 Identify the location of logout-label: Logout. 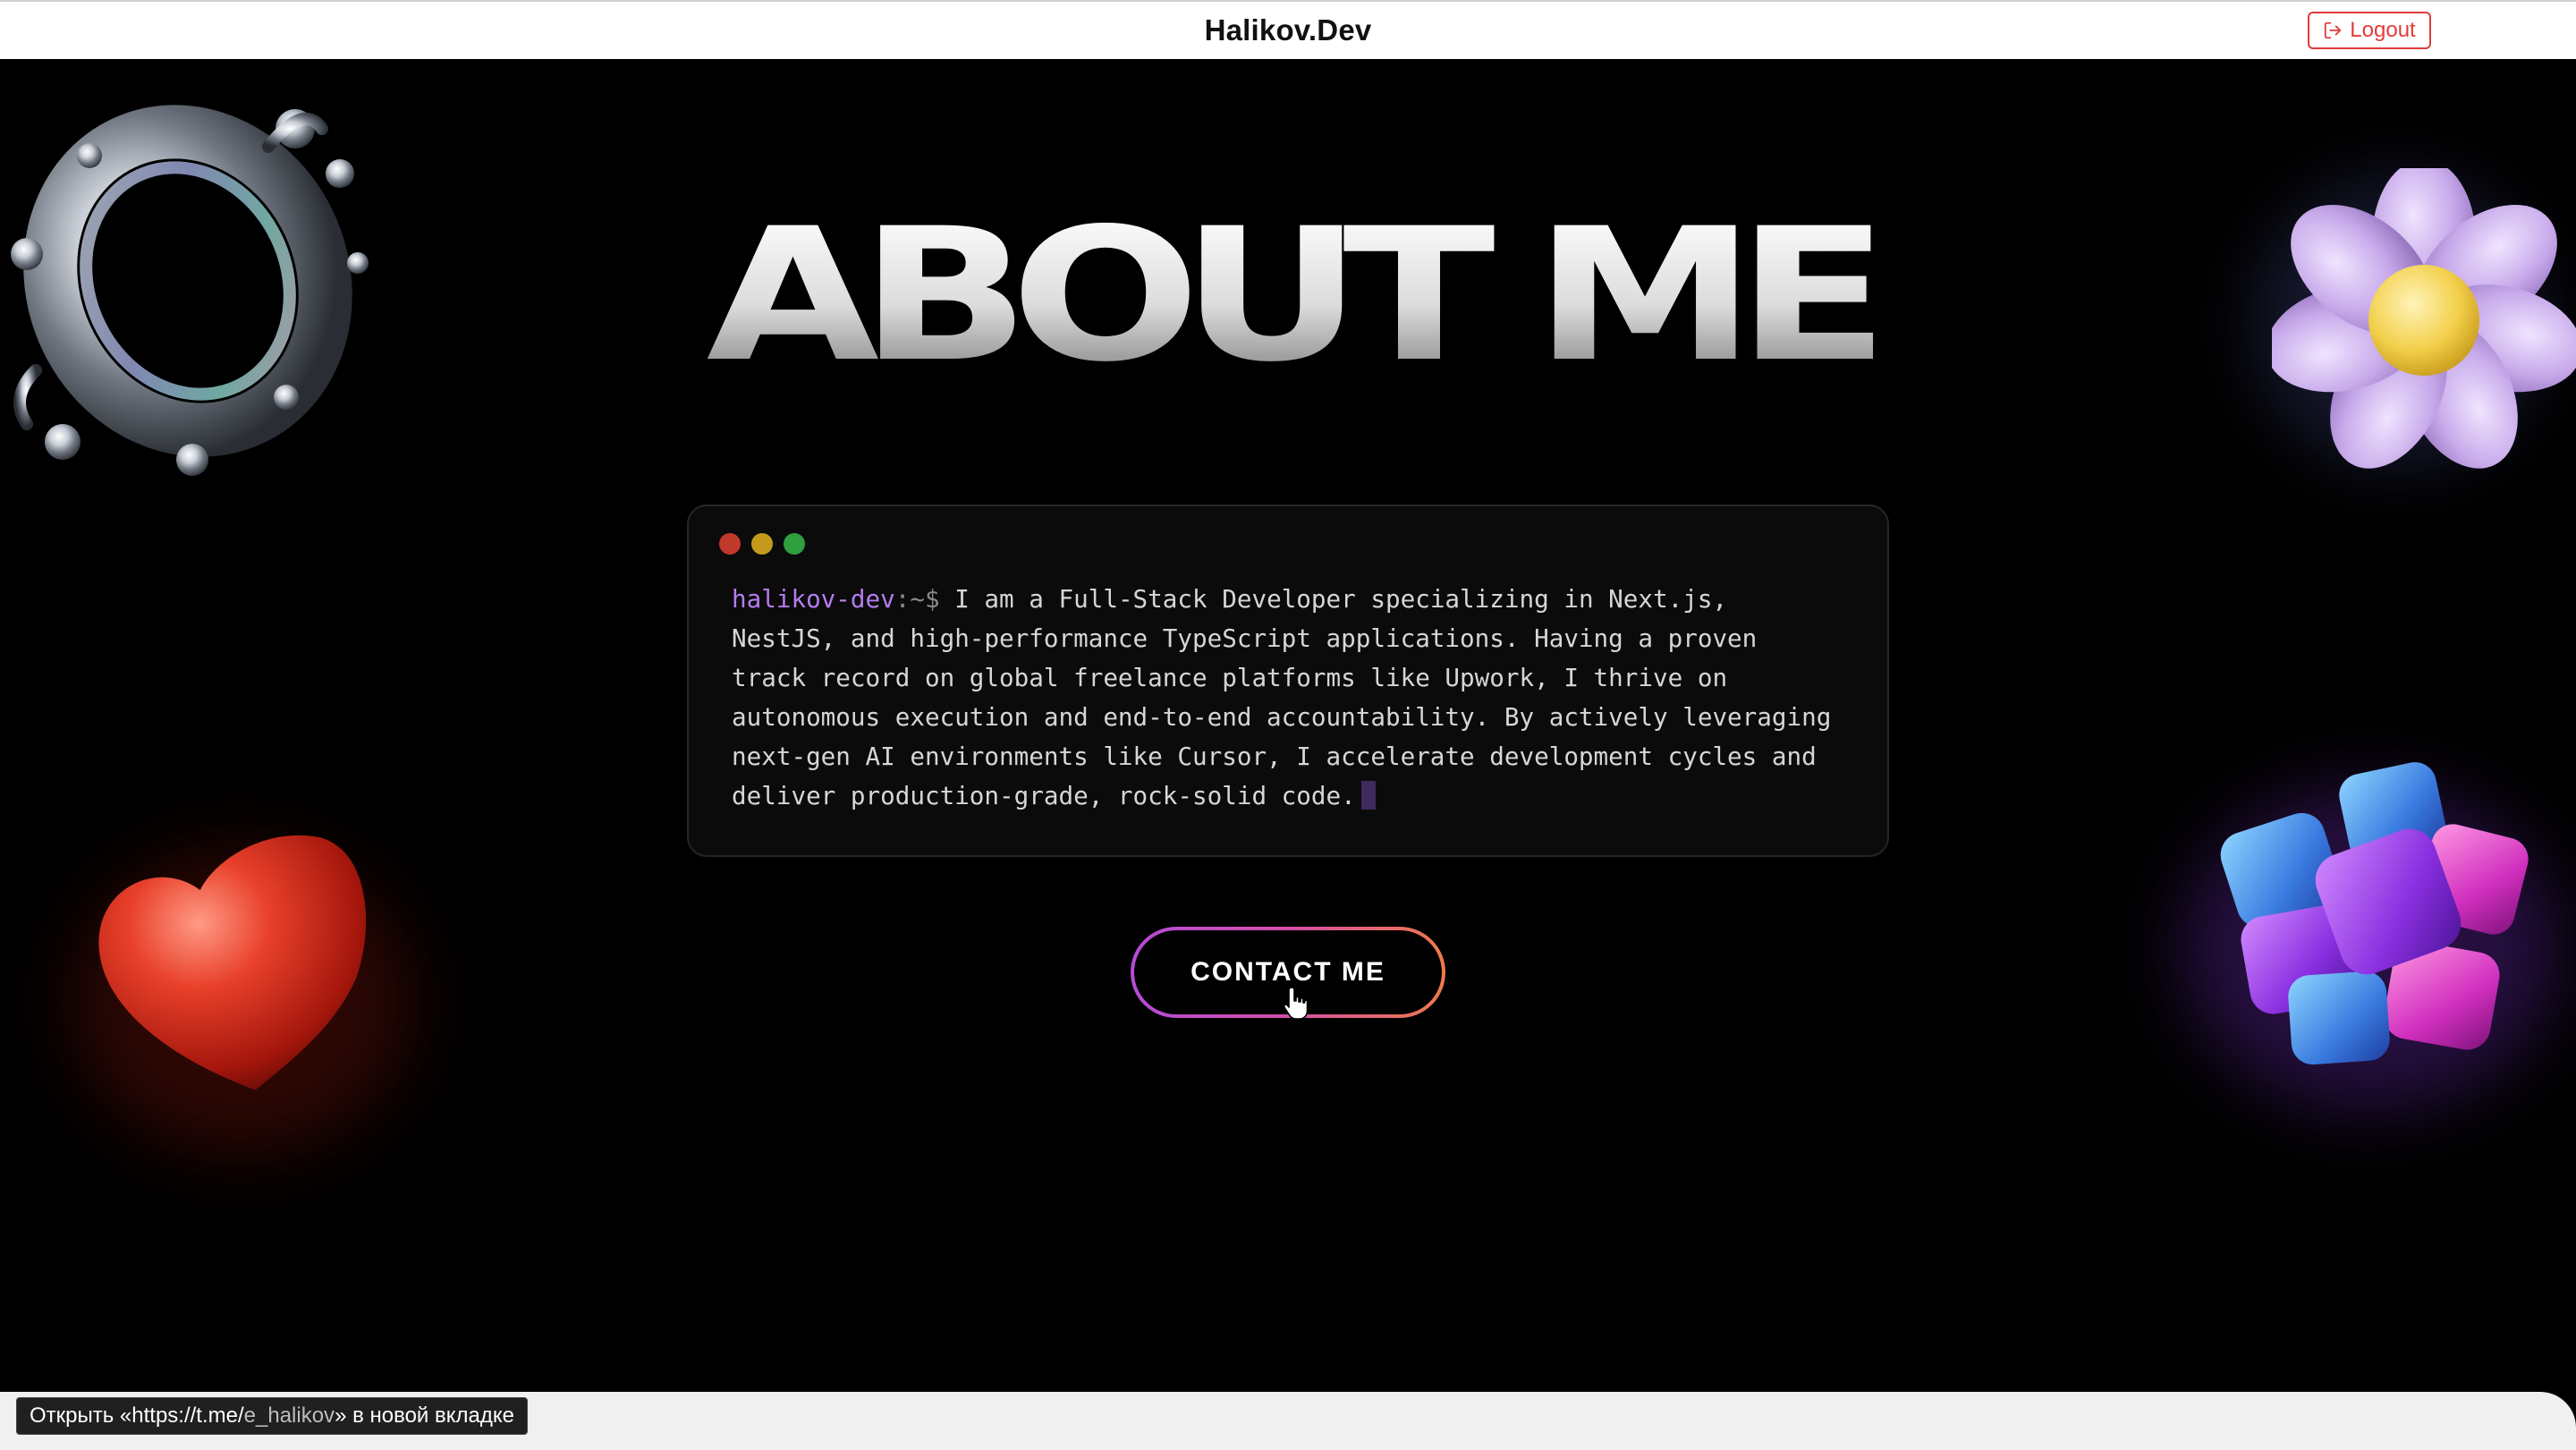
(2383, 30).